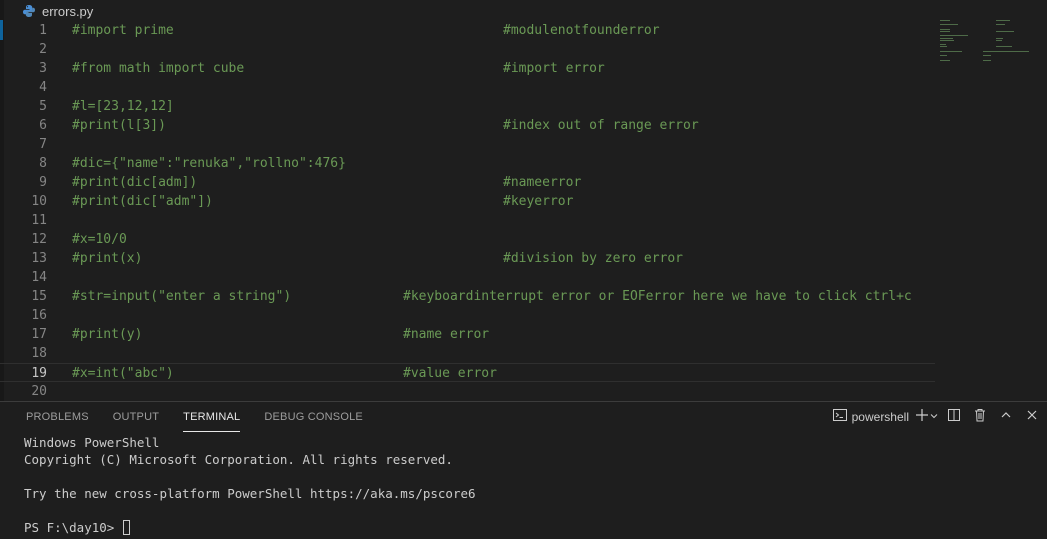 This screenshot has height=539, width=1047. Describe the element at coordinates (209, 163) in the screenshot. I see `code-text: #dic={"name":"renuka","rollno":476}` at that location.